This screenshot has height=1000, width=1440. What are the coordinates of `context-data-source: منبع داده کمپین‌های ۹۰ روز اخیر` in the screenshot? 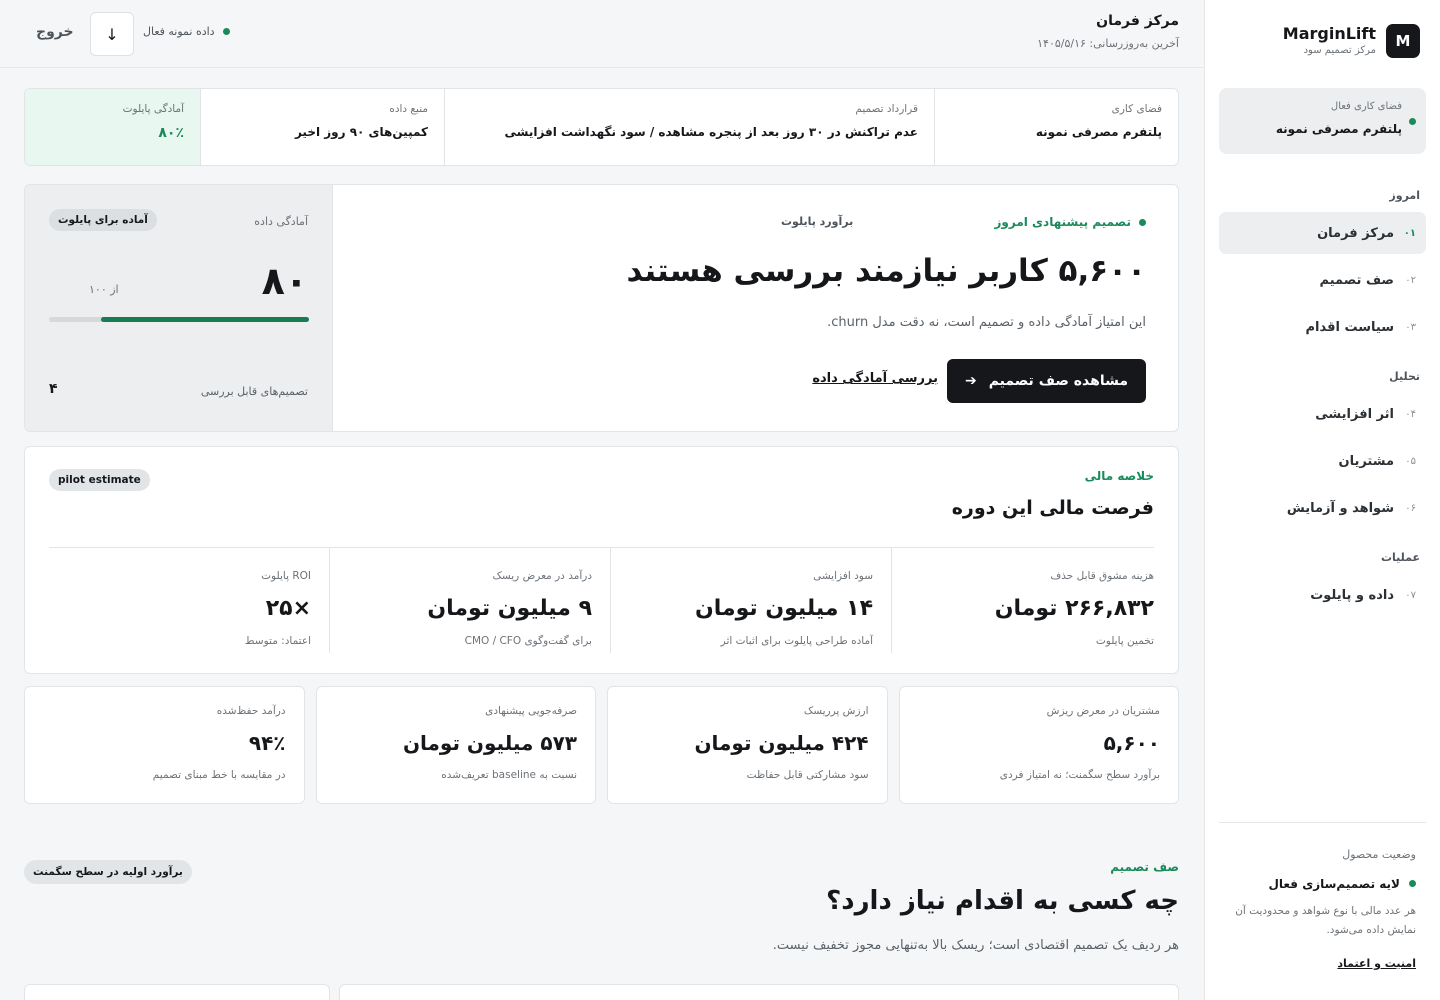 It's located at (322, 127).